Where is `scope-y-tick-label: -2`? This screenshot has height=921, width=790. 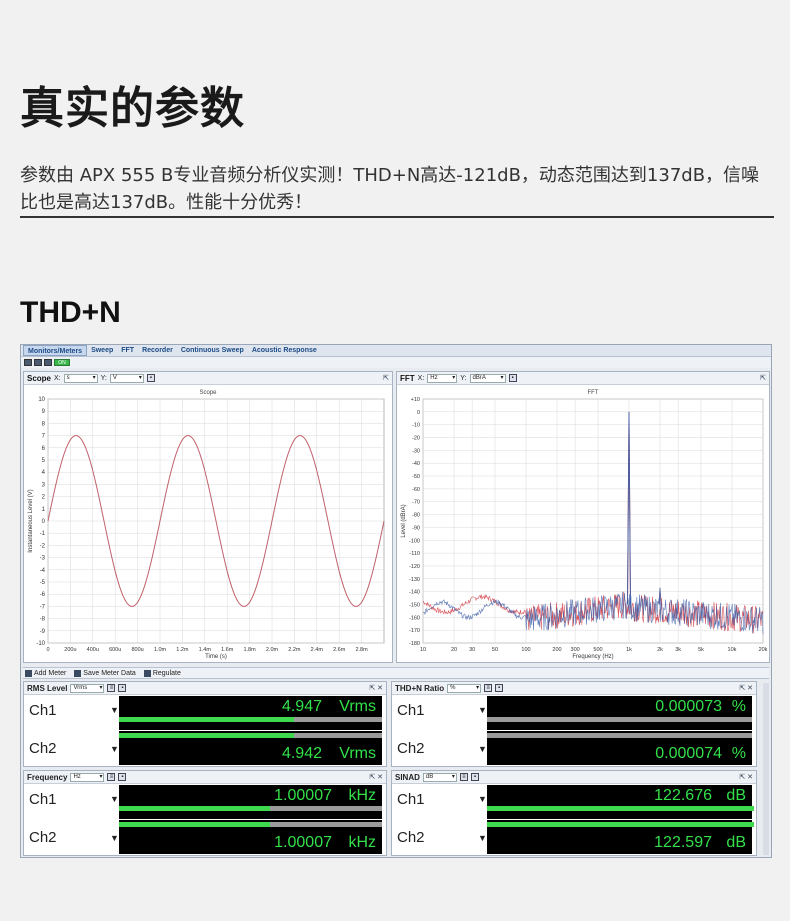
scope-y-tick-label: -2 is located at coordinates (43, 546).